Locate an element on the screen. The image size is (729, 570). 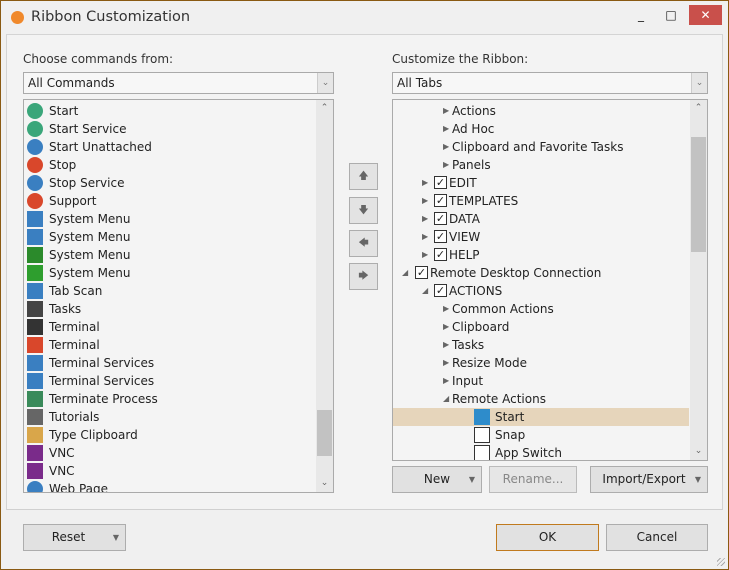
caret-down-icon: ▼ is located at coordinates (115, 537).